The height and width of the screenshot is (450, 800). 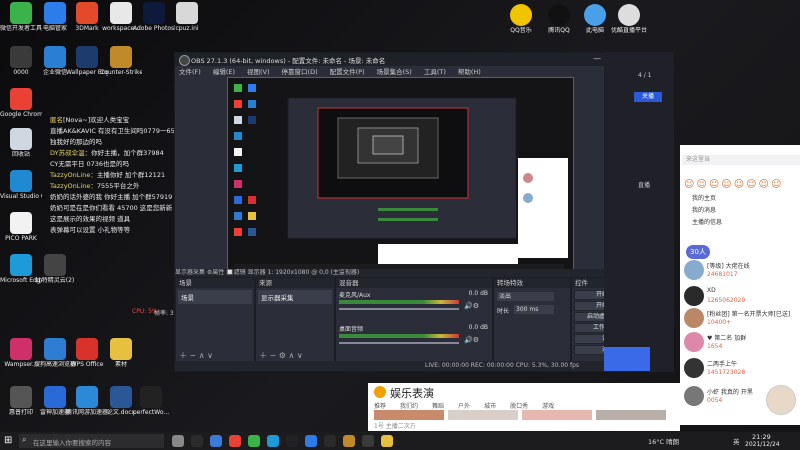 I want to click on transitions-header: 转场特效, so click(x=532, y=283).